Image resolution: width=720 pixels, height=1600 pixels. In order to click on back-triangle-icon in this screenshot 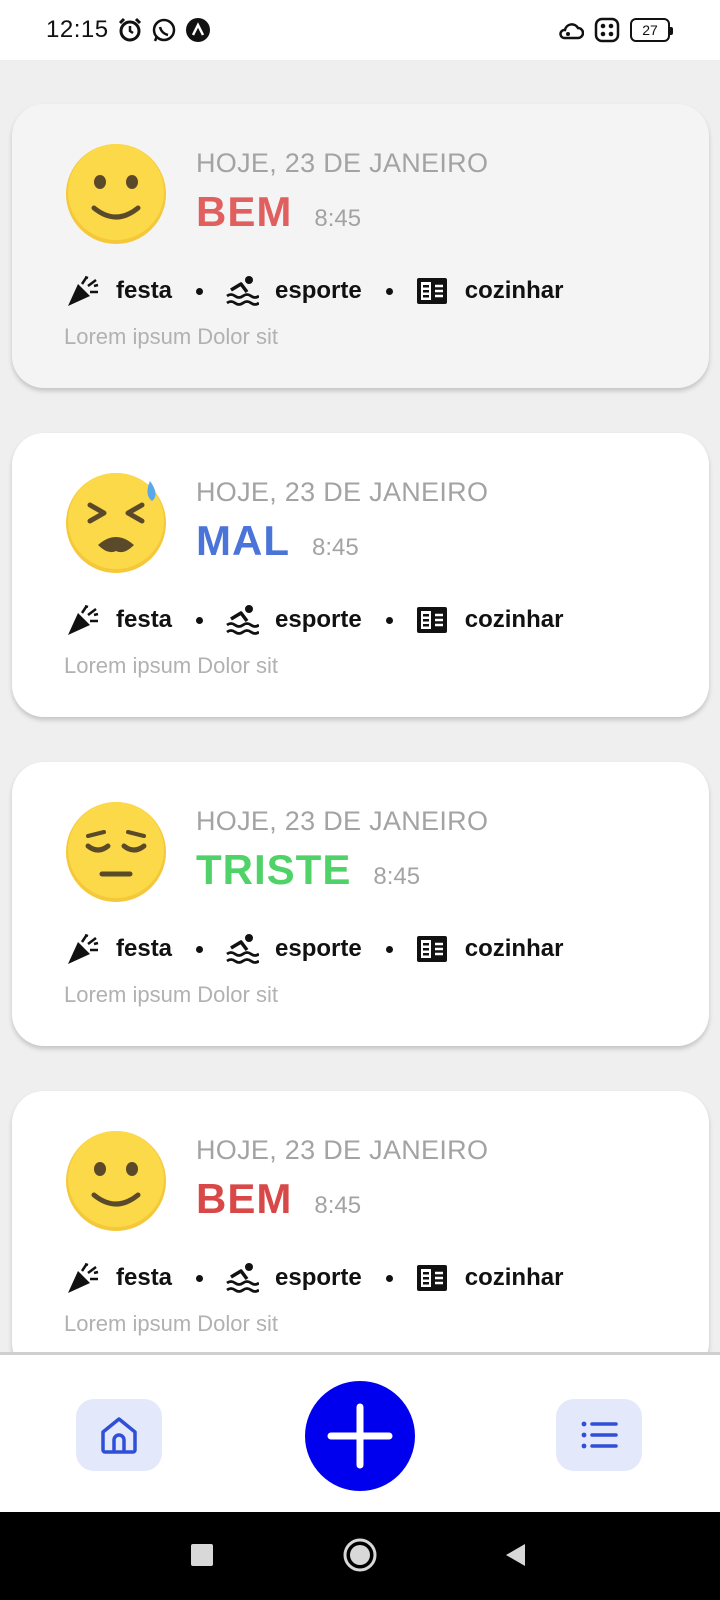, I will do `click(515, 1555)`.